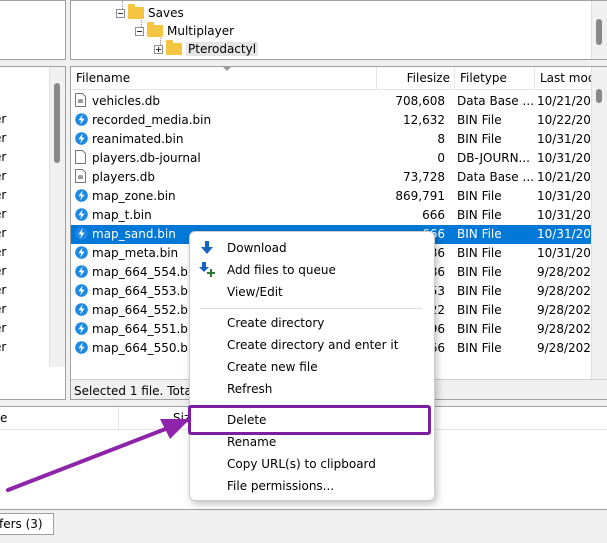  Describe the element at coordinates (312, 345) in the screenshot. I see `menu-item-create-directory-enter: Create directory and enter it` at that location.